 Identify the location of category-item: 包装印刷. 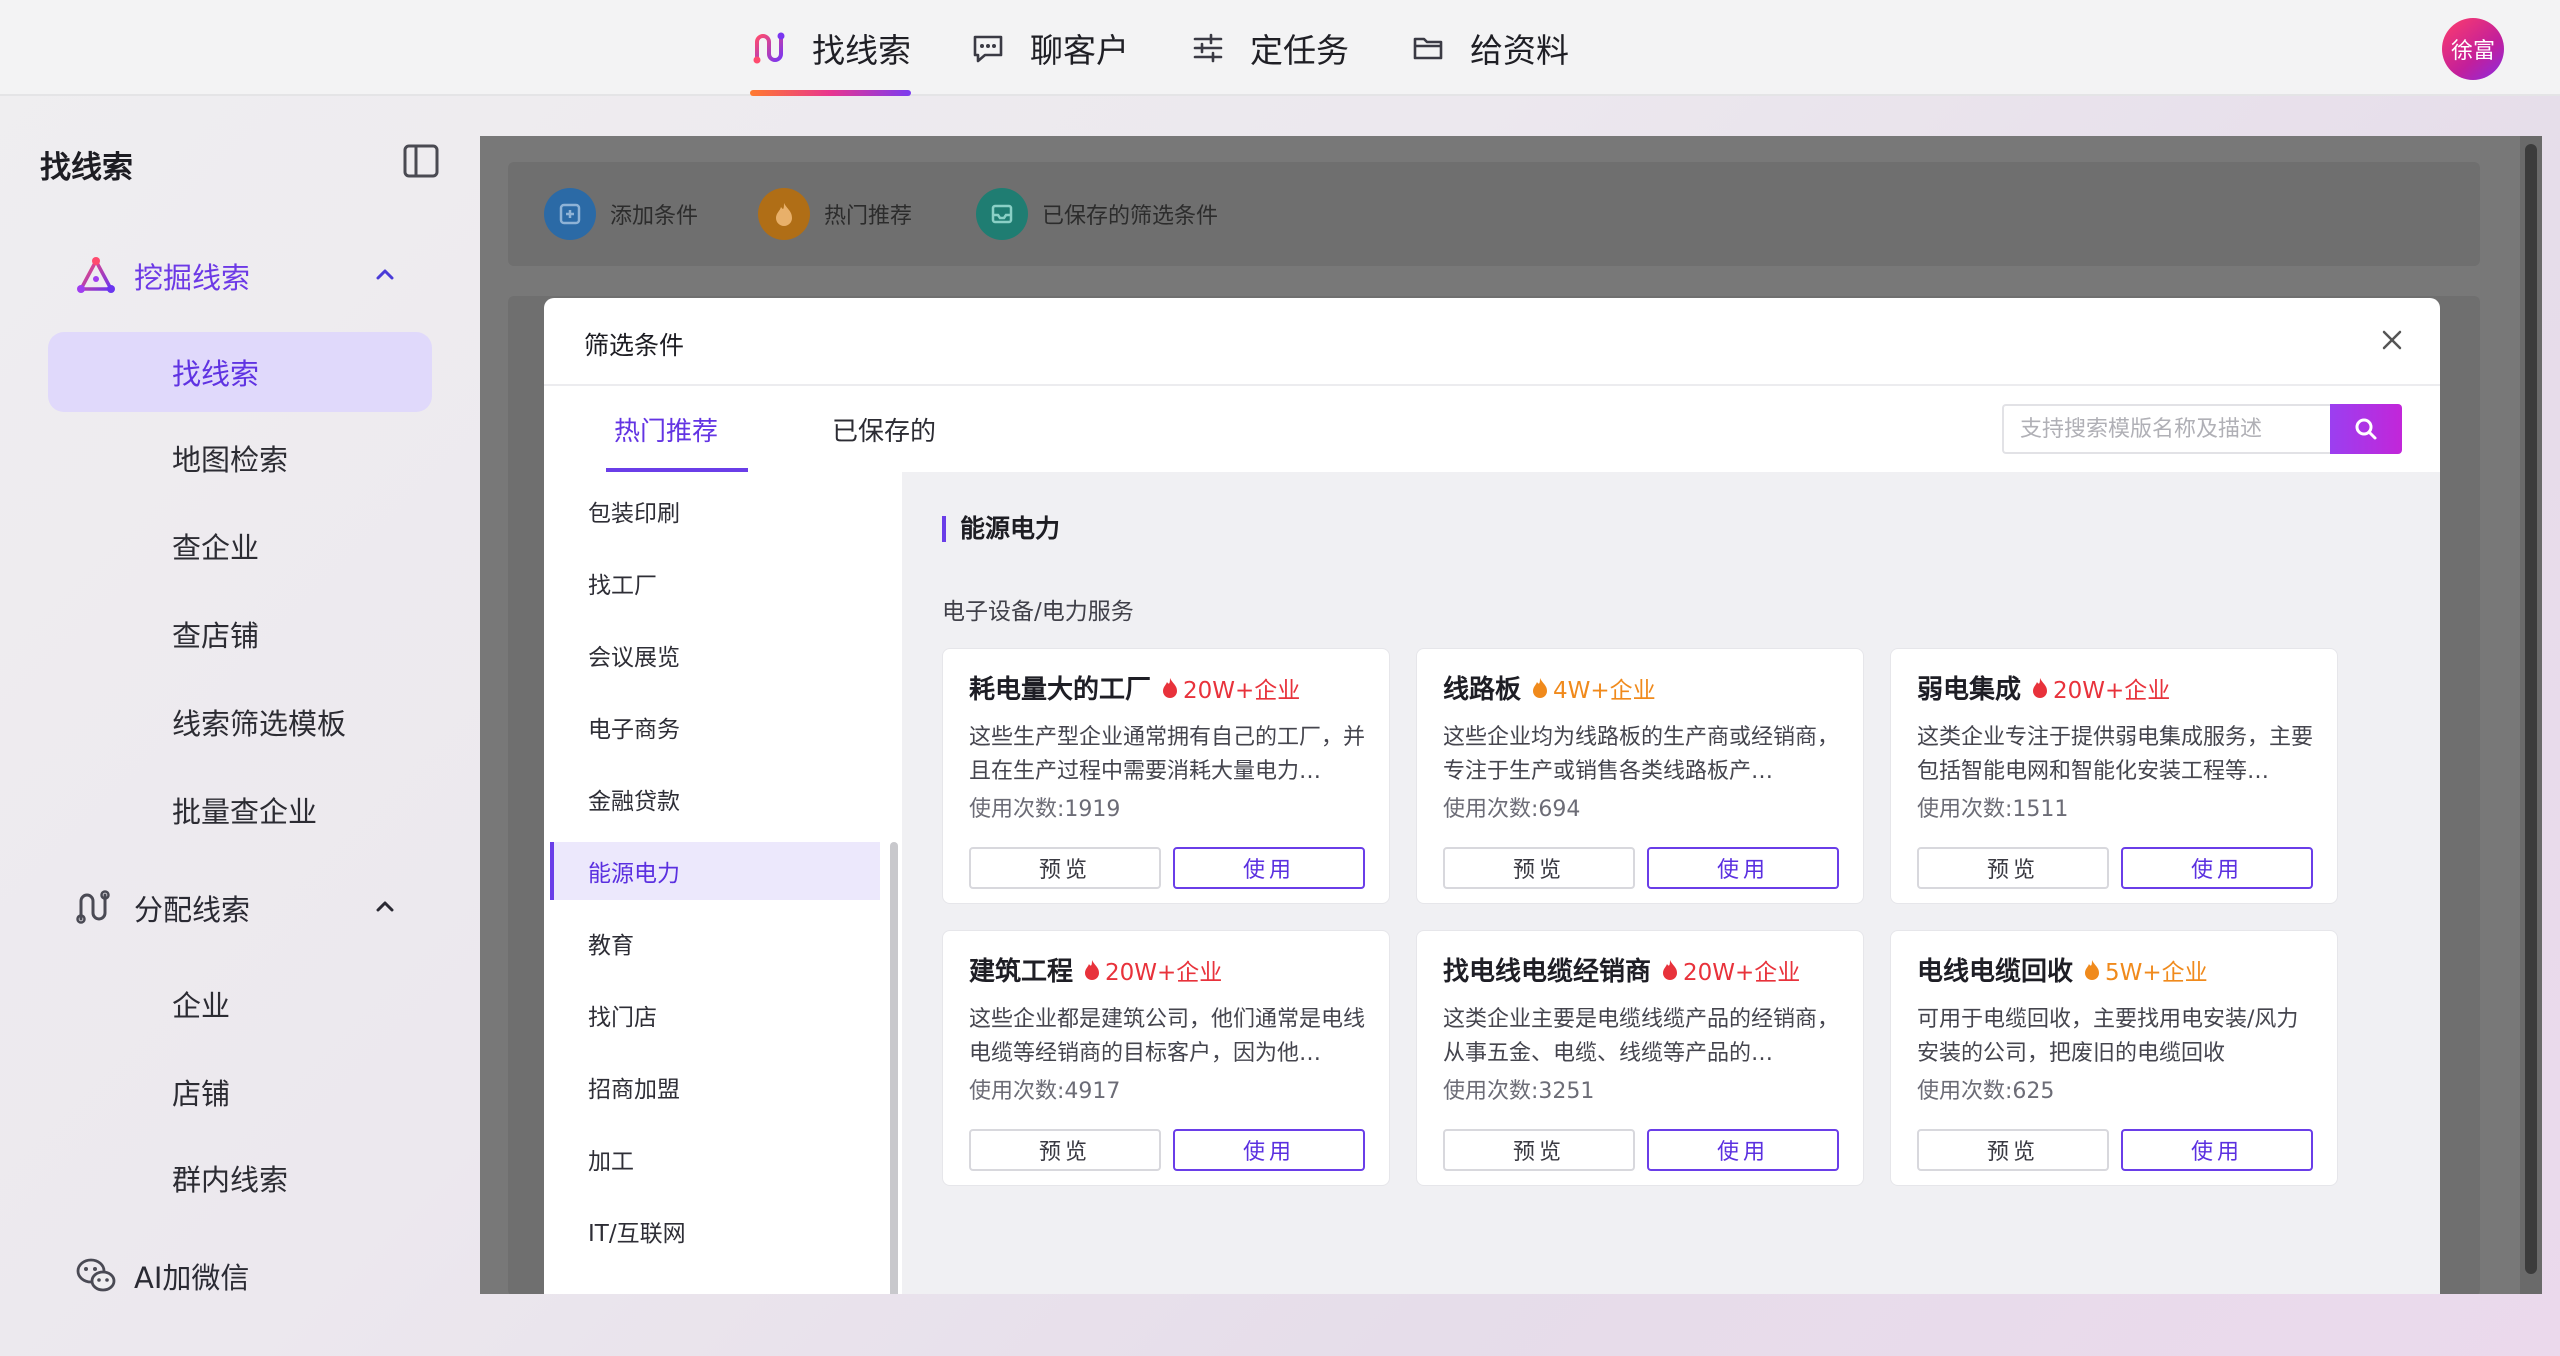
(715, 511).